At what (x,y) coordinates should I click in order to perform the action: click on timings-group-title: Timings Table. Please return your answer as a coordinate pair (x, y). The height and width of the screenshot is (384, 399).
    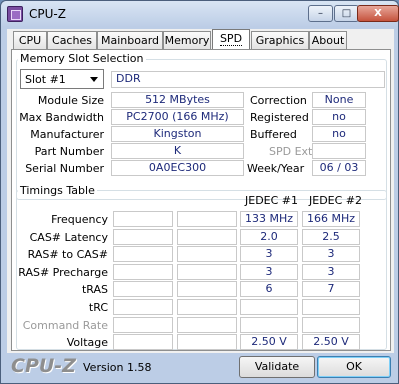
    Looking at the image, I should click on (57, 190).